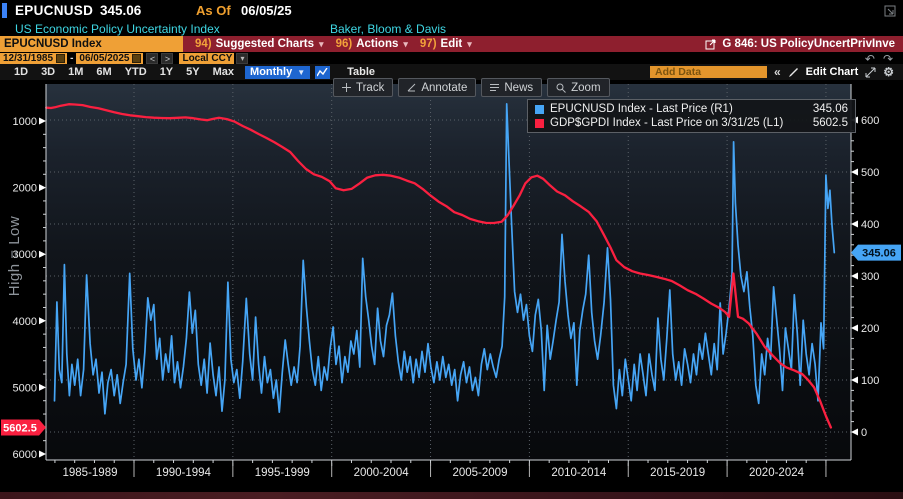 This screenshot has height=499, width=903. Describe the element at coordinates (20, 429) in the screenshot. I see `svg-text: 5602.5` at that location.